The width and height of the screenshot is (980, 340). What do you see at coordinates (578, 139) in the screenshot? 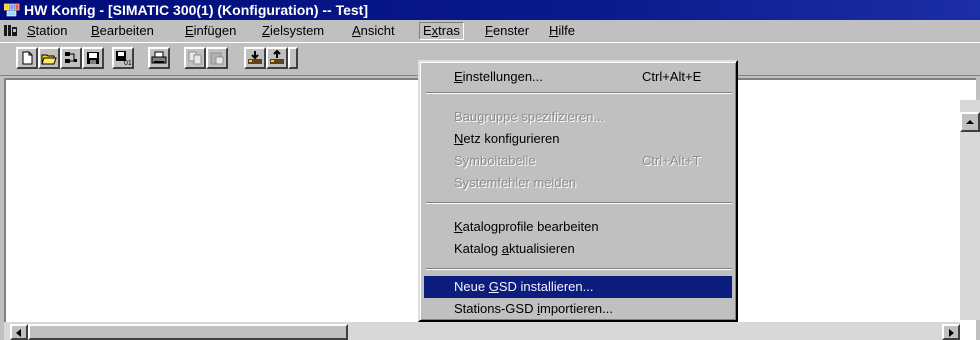
I see `menu-item-netz-konfigurieren: Netz konfigurieren` at bounding box center [578, 139].